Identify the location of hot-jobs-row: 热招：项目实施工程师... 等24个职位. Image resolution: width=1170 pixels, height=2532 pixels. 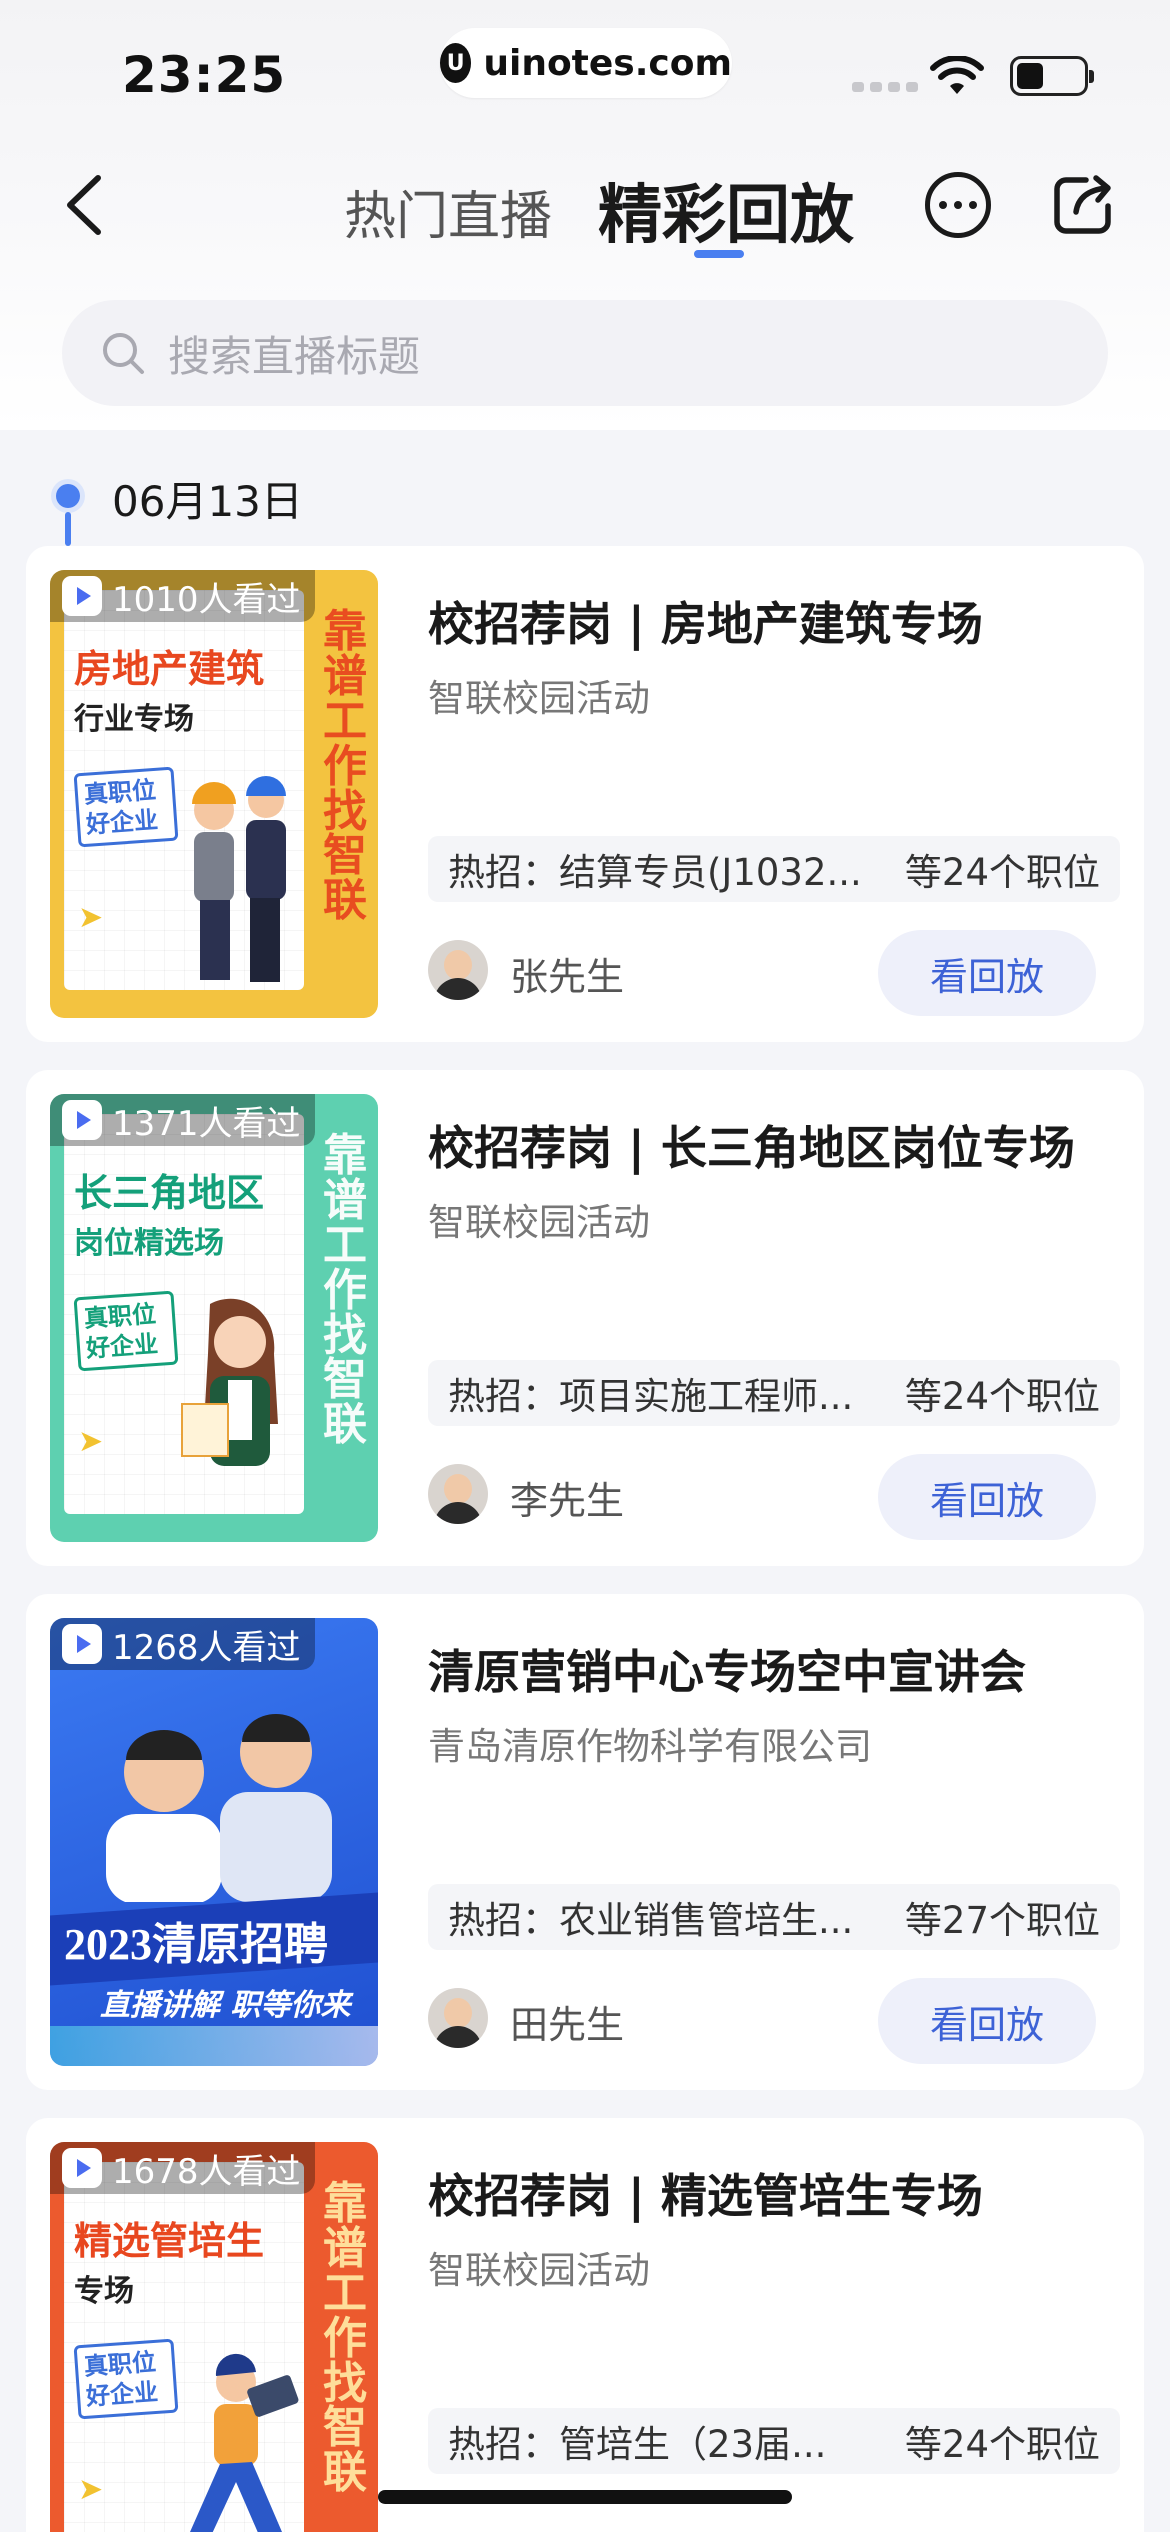
(774, 1393).